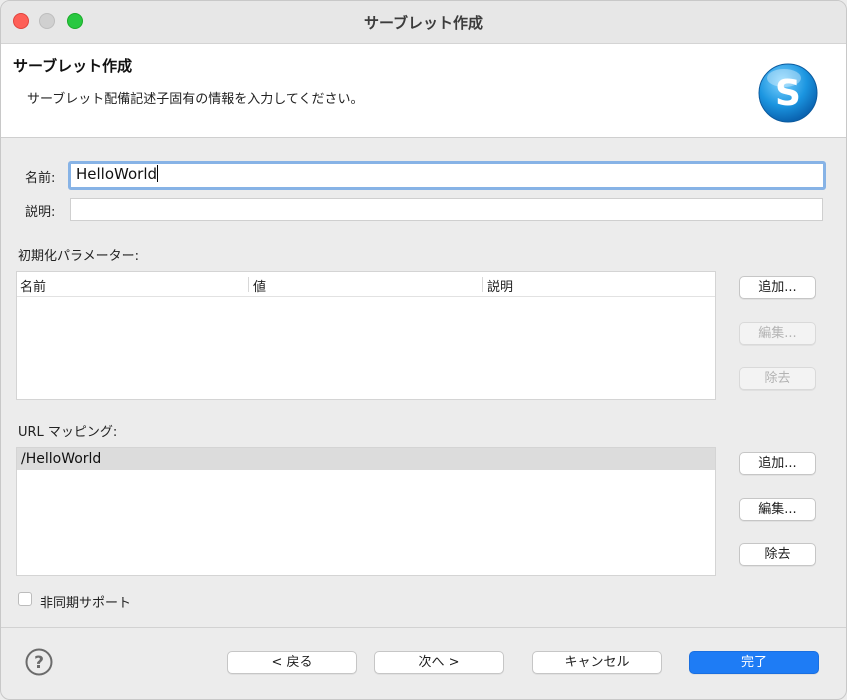 The width and height of the screenshot is (847, 700). I want to click on name-input: HelloWorld, so click(447, 175).